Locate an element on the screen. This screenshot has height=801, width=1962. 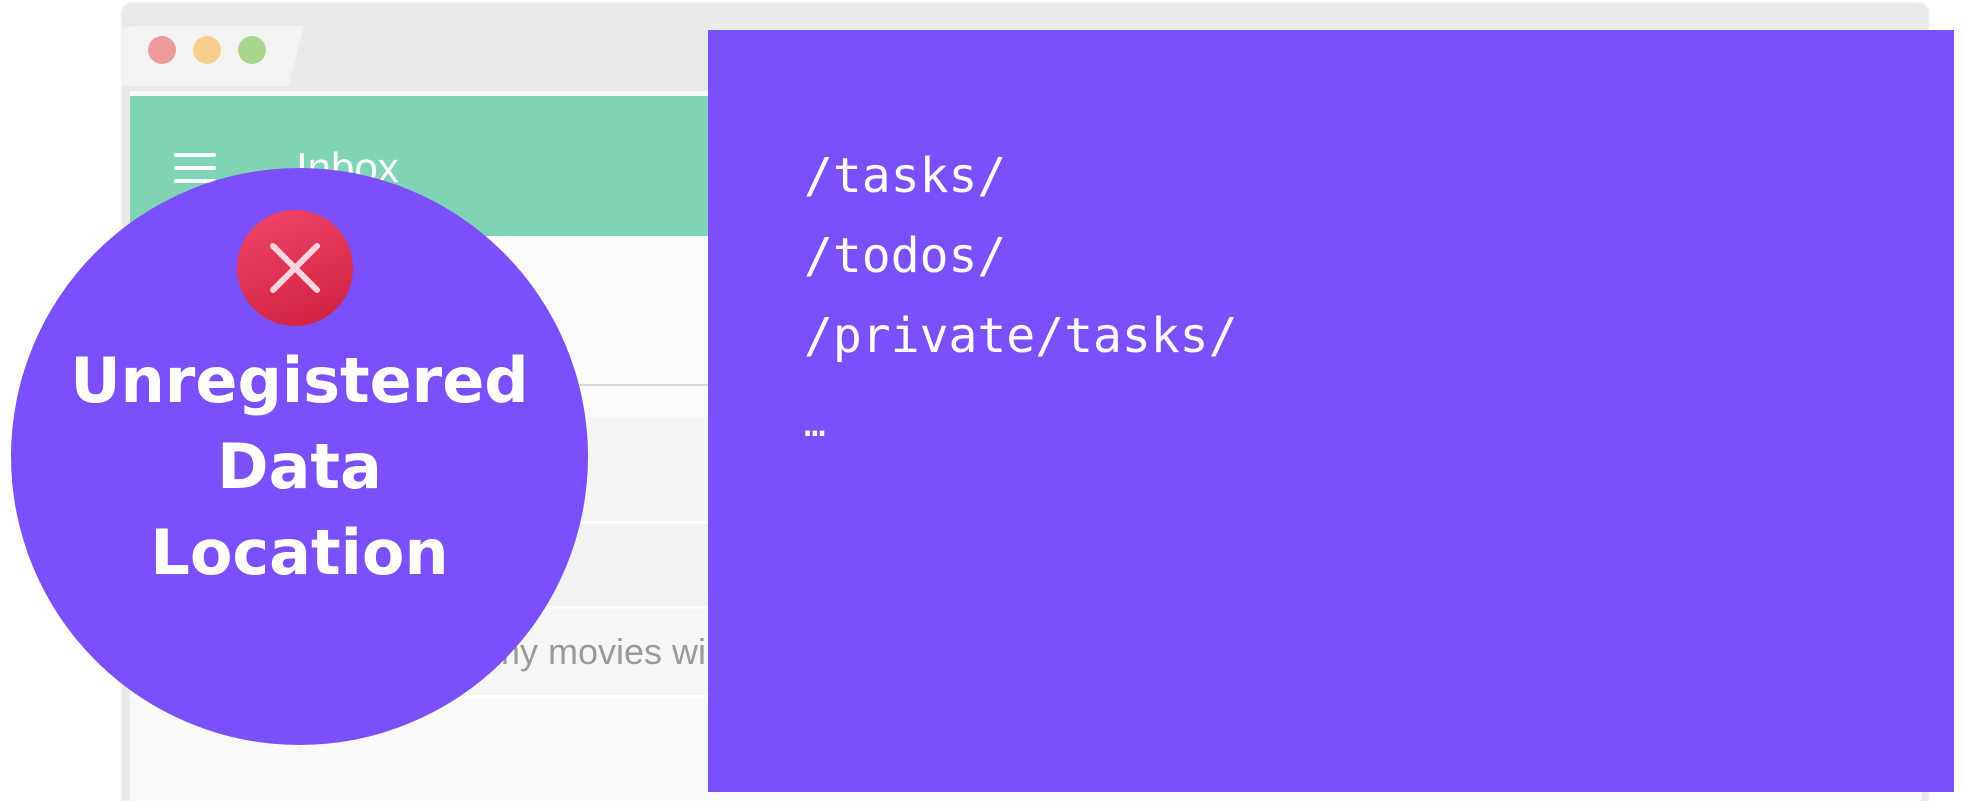
badge-label: Unregistered Data Location is located at coordinates (299, 467).